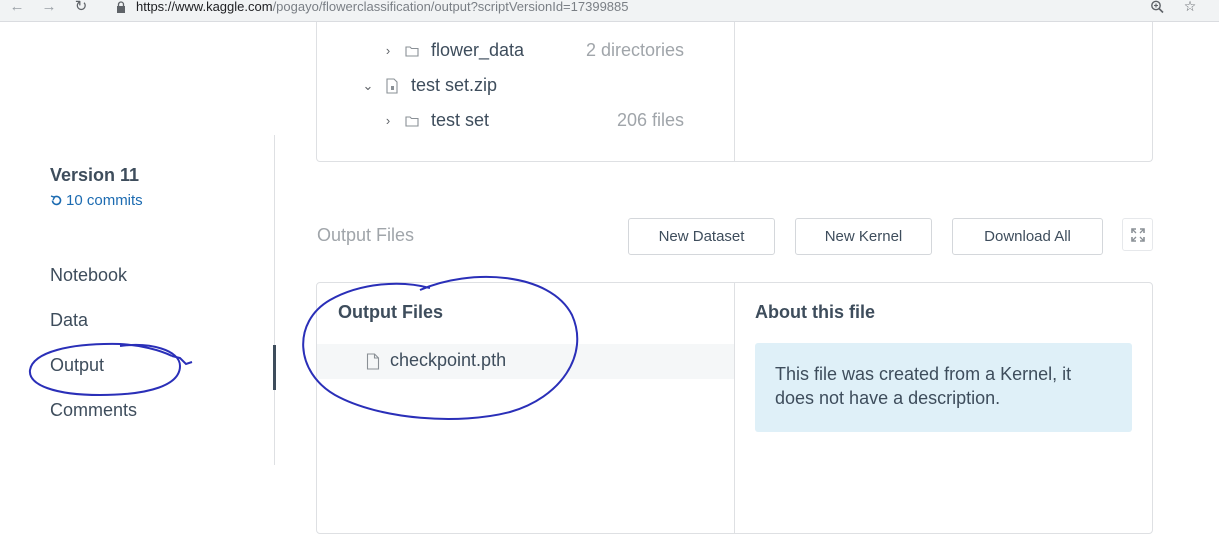  What do you see at coordinates (77, 365) in the screenshot?
I see `sidebar-item-output: Output` at bounding box center [77, 365].